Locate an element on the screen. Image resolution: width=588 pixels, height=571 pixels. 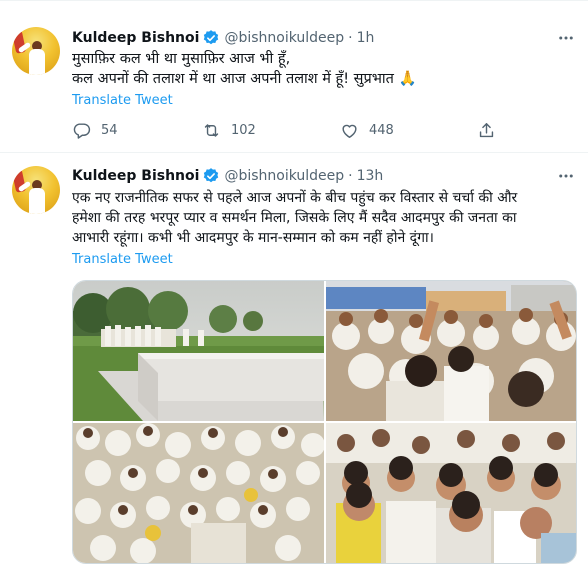
share-button is located at coordinates (491, 130).